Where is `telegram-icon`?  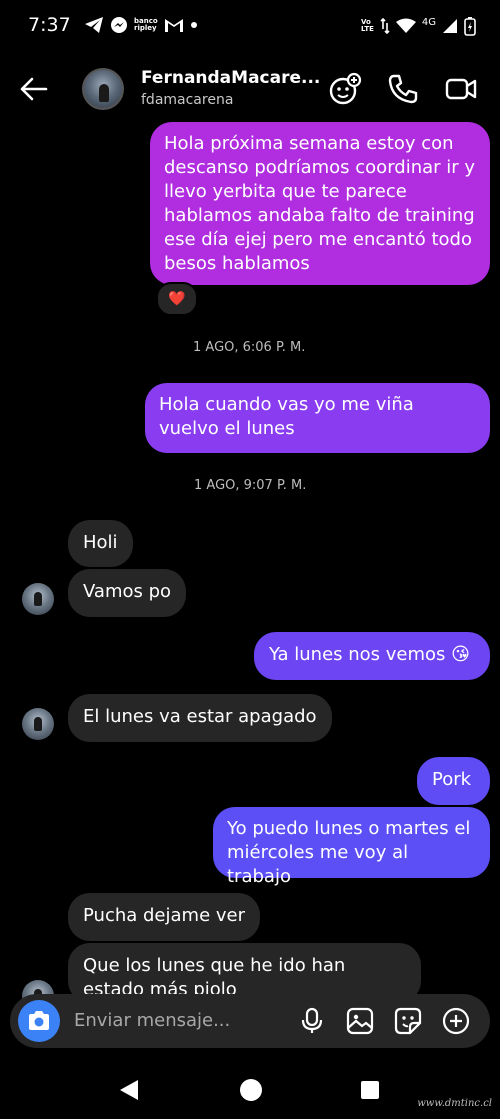
telegram-icon is located at coordinates (94, 25).